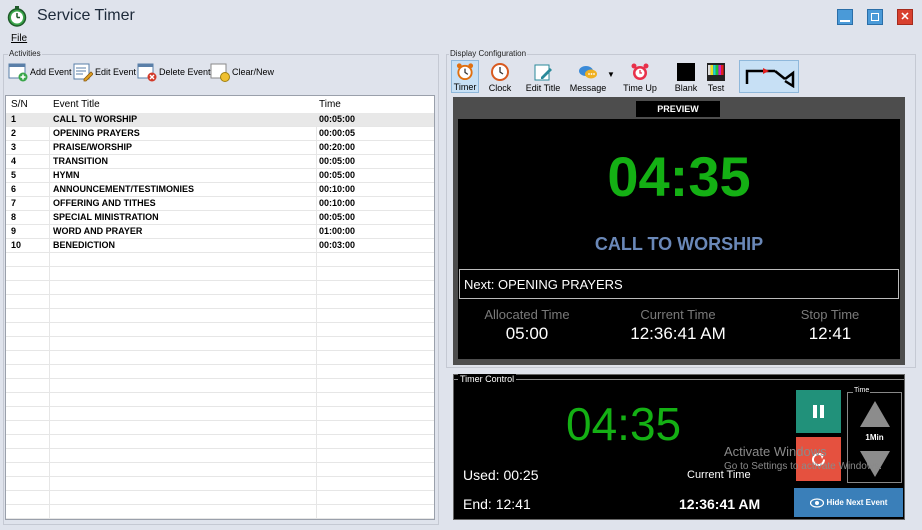  What do you see at coordinates (775, 451) in the screenshot?
I see `activation-watermark-title: Activate Windows` at bounding box center [775, 451].